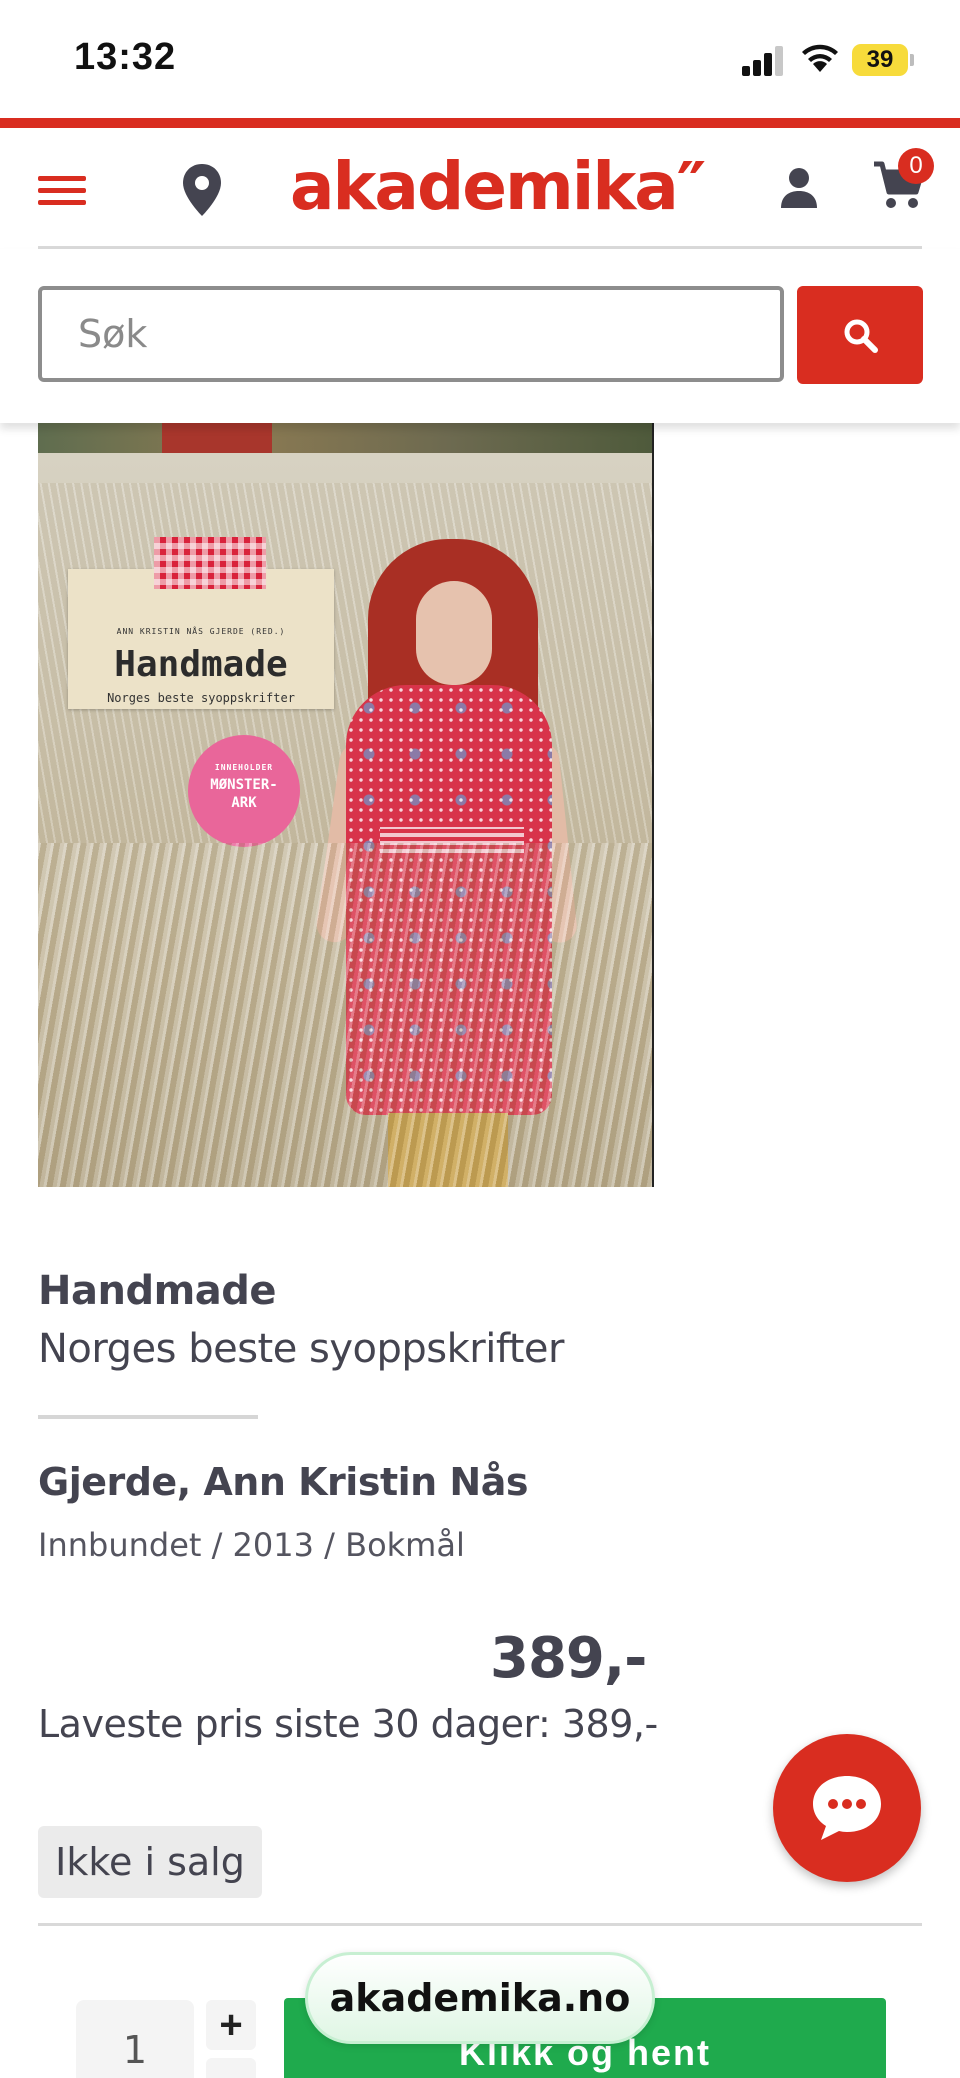 This screenshot has width=960, height=2078. I want to click on browser-url-pill: akademika.no, so click(480, 1998).